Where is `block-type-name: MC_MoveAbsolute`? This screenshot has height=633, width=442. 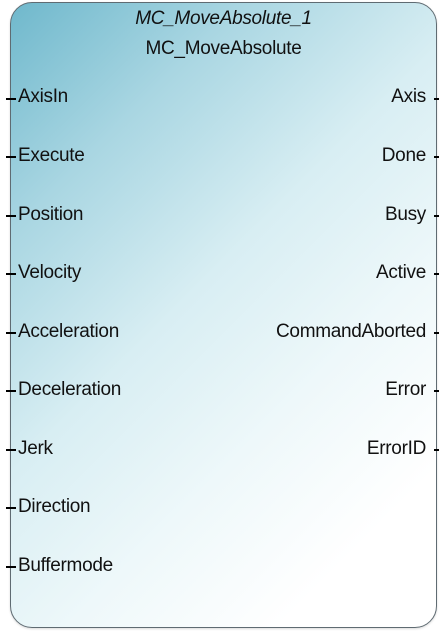
block-type-name: MC_MoveAbsolute is located at coordinates (223, 48).